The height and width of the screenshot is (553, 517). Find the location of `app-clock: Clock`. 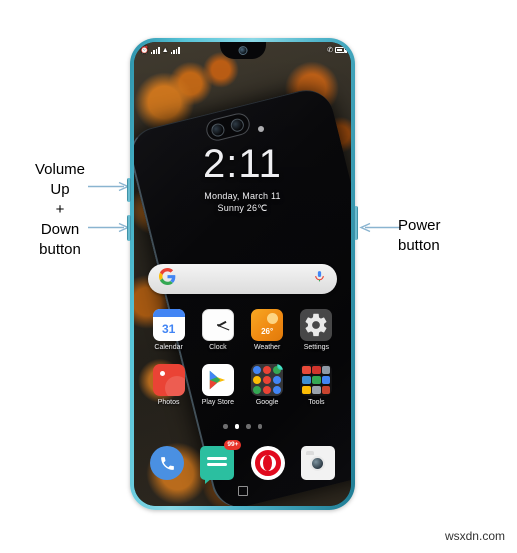

app-clock: Clock is located at coordinates (218, 330).